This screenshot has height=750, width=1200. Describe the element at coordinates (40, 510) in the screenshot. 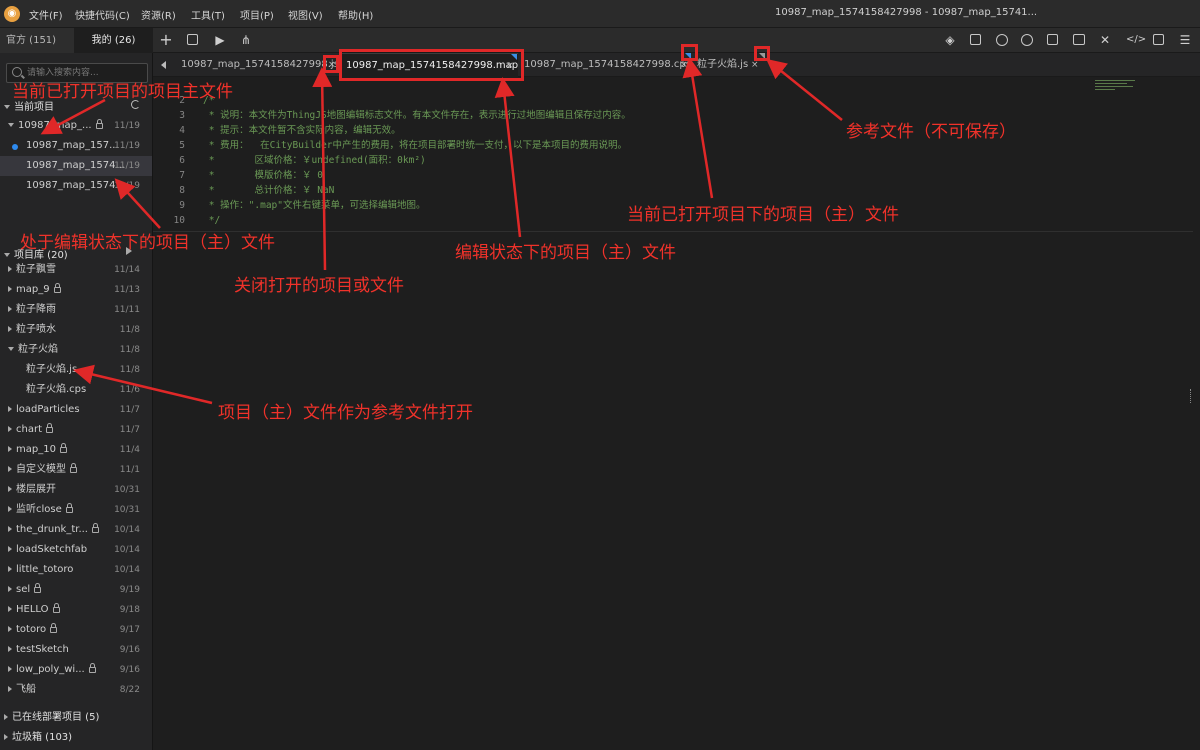

I see `item-name-wrap: 监听close` at that location.